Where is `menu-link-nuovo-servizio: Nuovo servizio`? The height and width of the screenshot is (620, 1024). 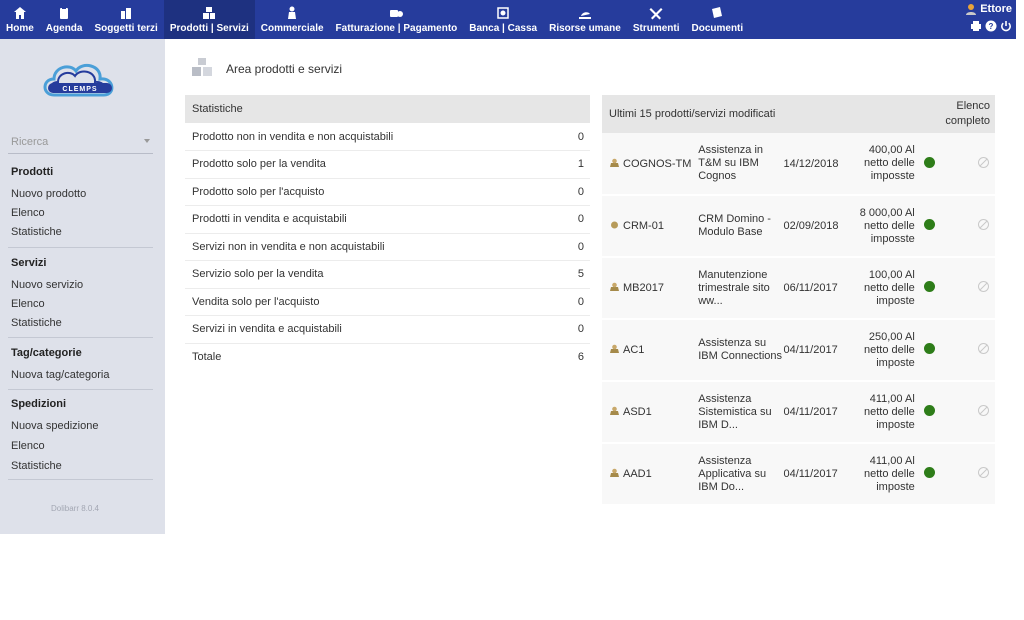
menu-link-nuovo-servizio: Nuovo servizio is located at coordinates (82, 288).